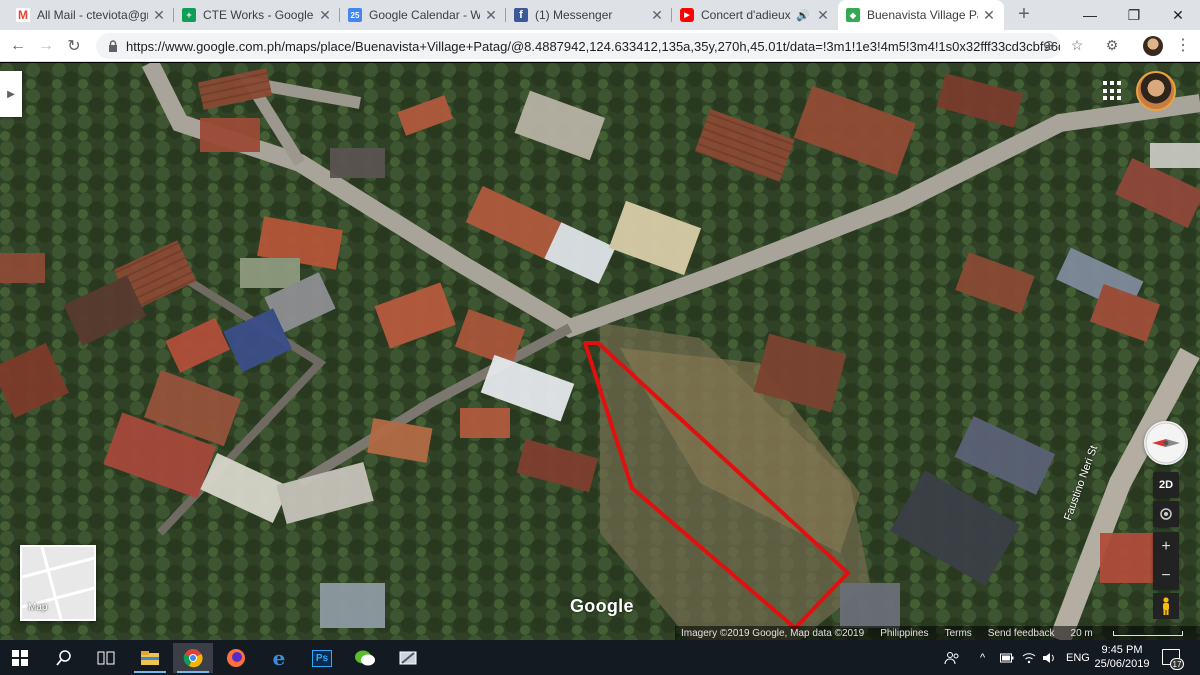 The height and width of the screenshot is (675, 1200). I want to click on tab-title: Concert d'adieux d, so click(748, 15).